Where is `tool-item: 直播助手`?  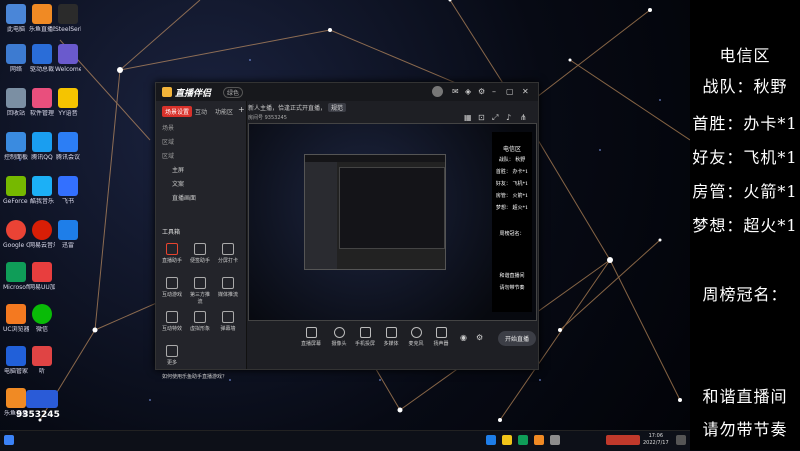
tool-item: 直播助手 is located at coordinates (172, 253).